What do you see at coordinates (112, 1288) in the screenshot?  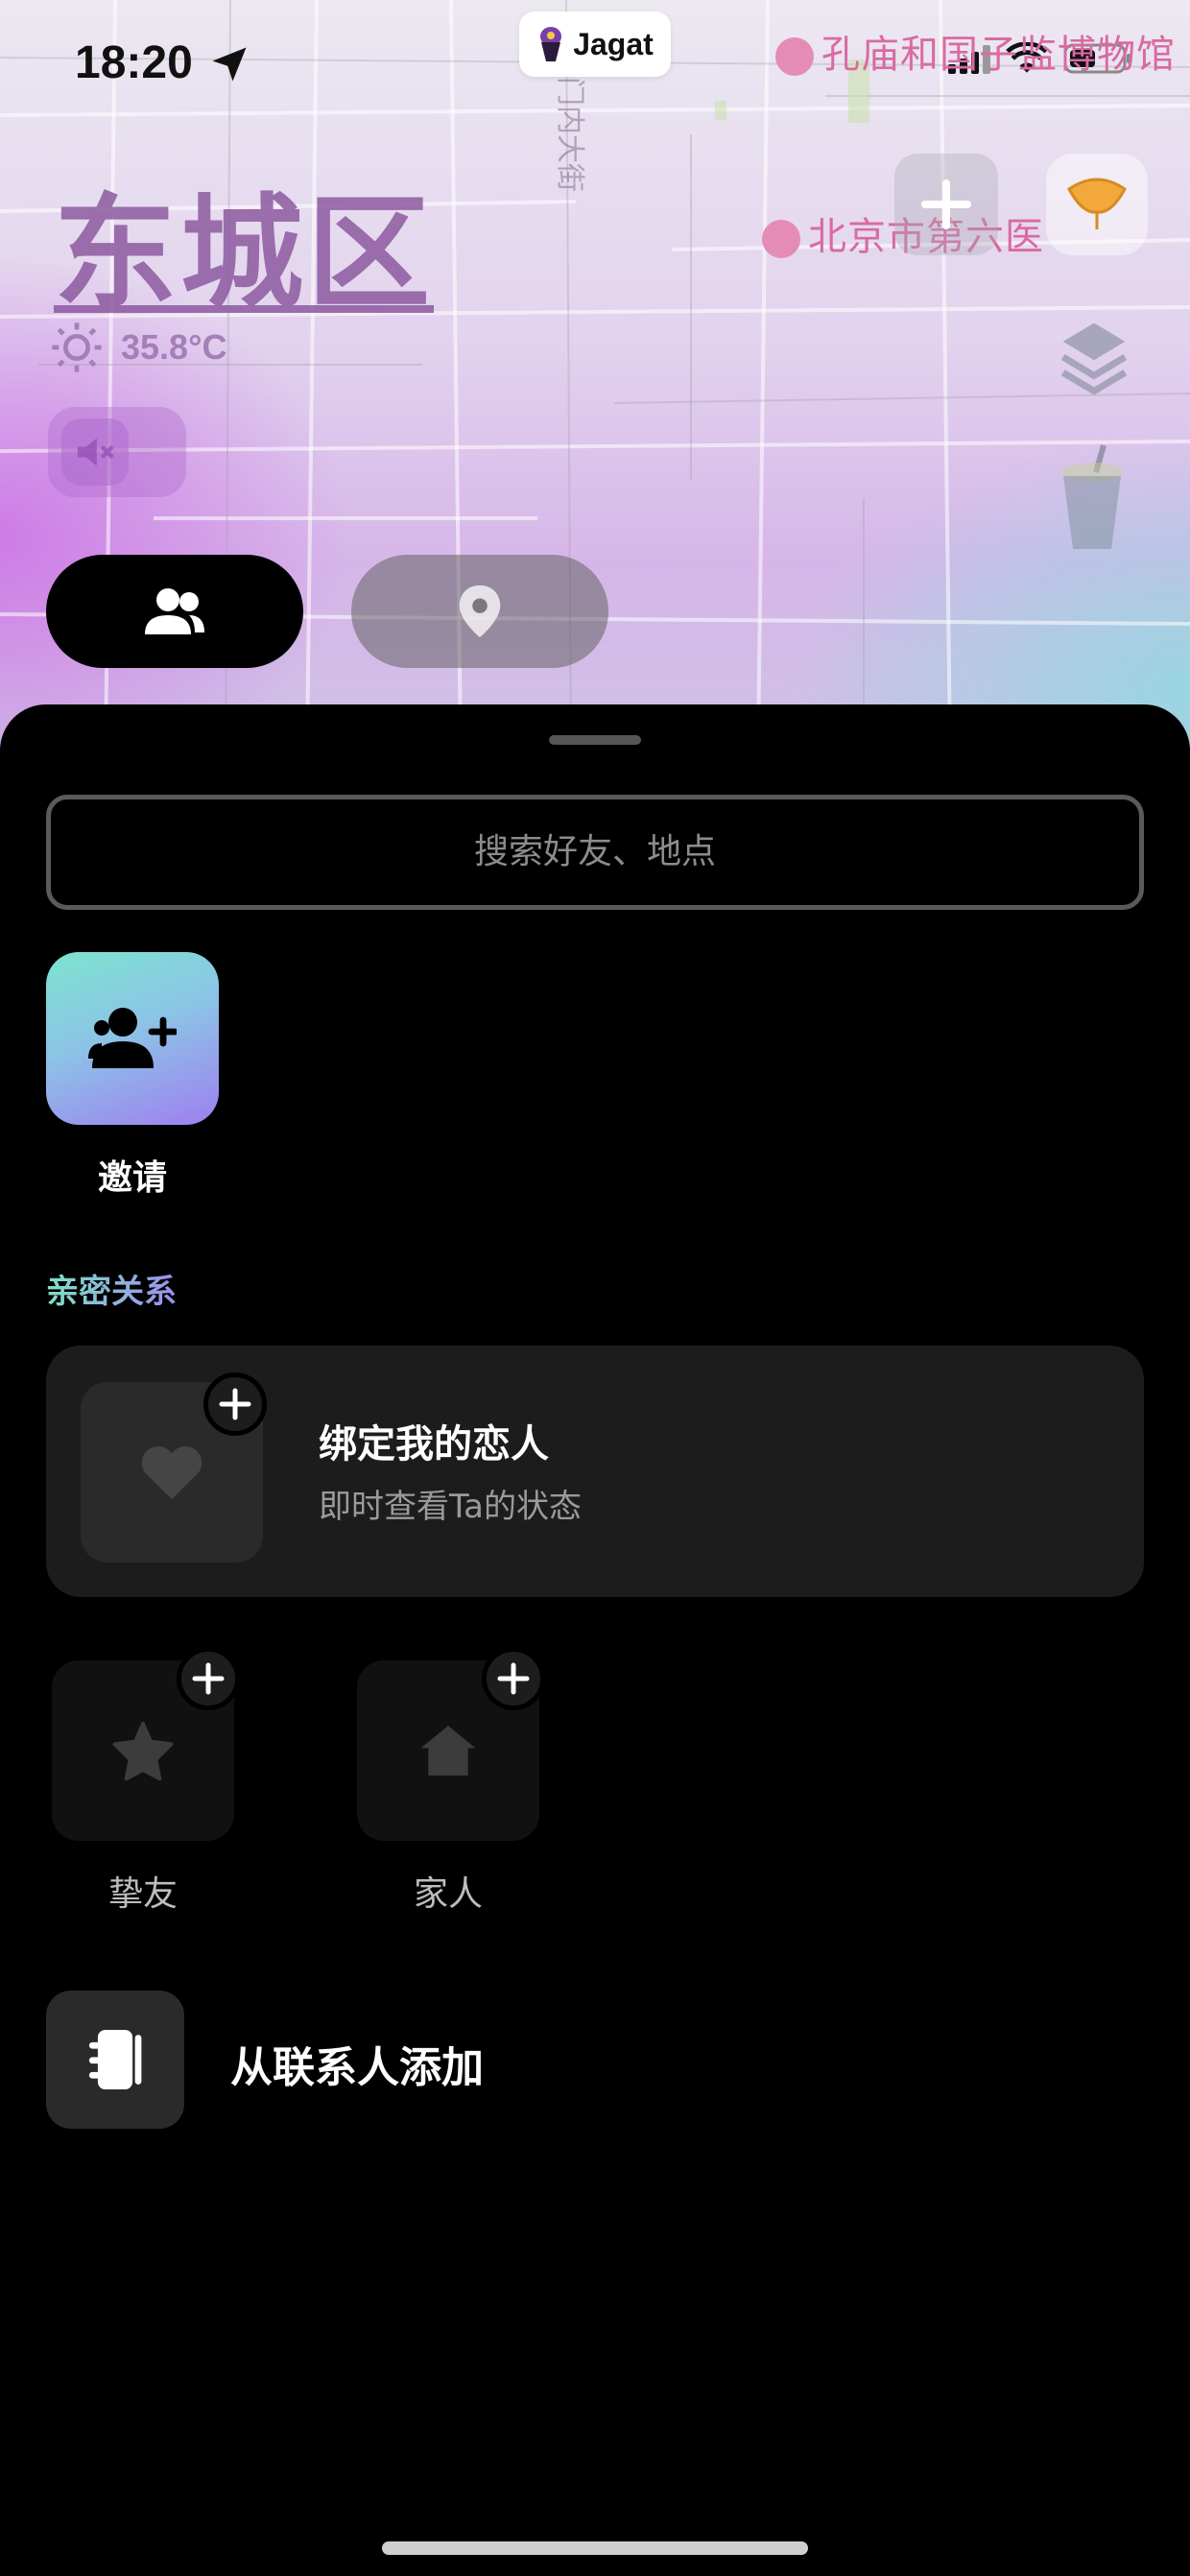 I see `section-title-relationships: 亲密关系` at bounding box center [112, 1288].